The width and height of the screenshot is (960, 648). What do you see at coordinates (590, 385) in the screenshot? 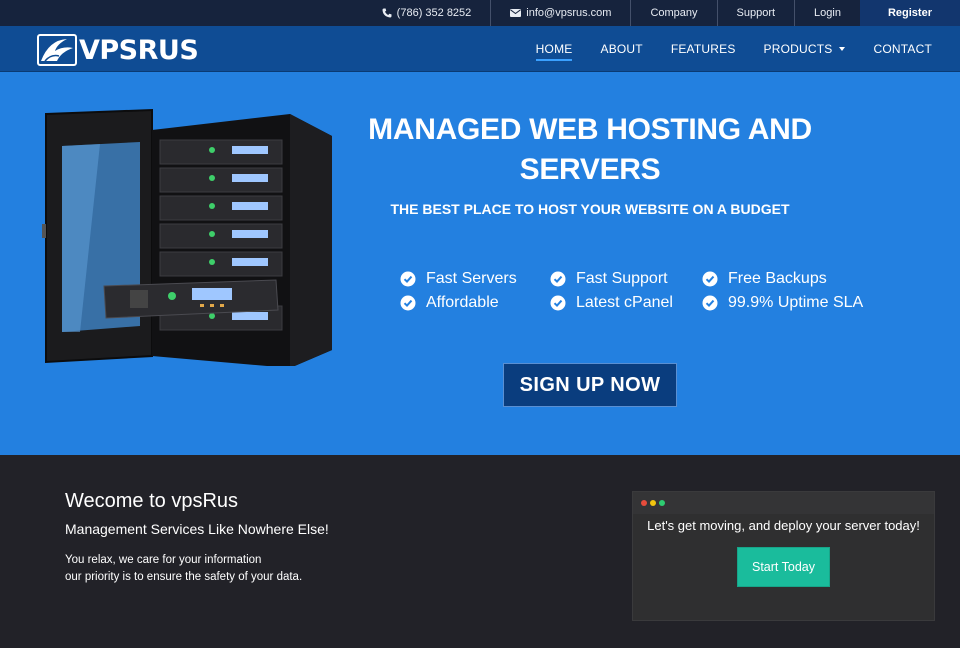
I see `sign-up-button: SIGN UP NOW` at bounding box center [590, 385].